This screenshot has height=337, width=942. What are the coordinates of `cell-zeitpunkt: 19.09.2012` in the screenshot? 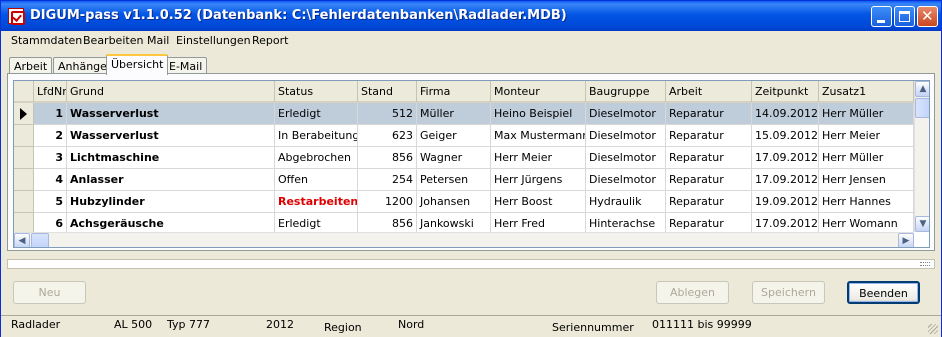 It's located at (785, 202).